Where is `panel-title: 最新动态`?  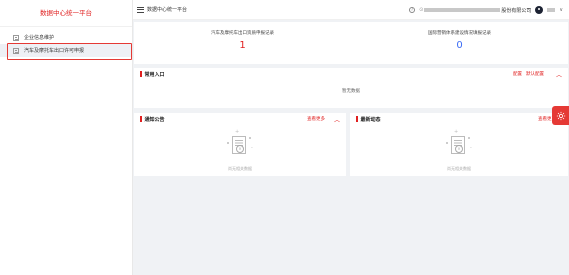
panel-title: 最新动态 is located at coordinates (370, 119).